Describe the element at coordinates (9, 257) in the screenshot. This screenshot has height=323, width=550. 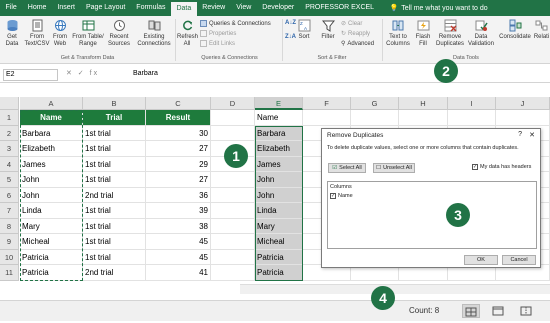
I see `row-header-10: 10` at that location.